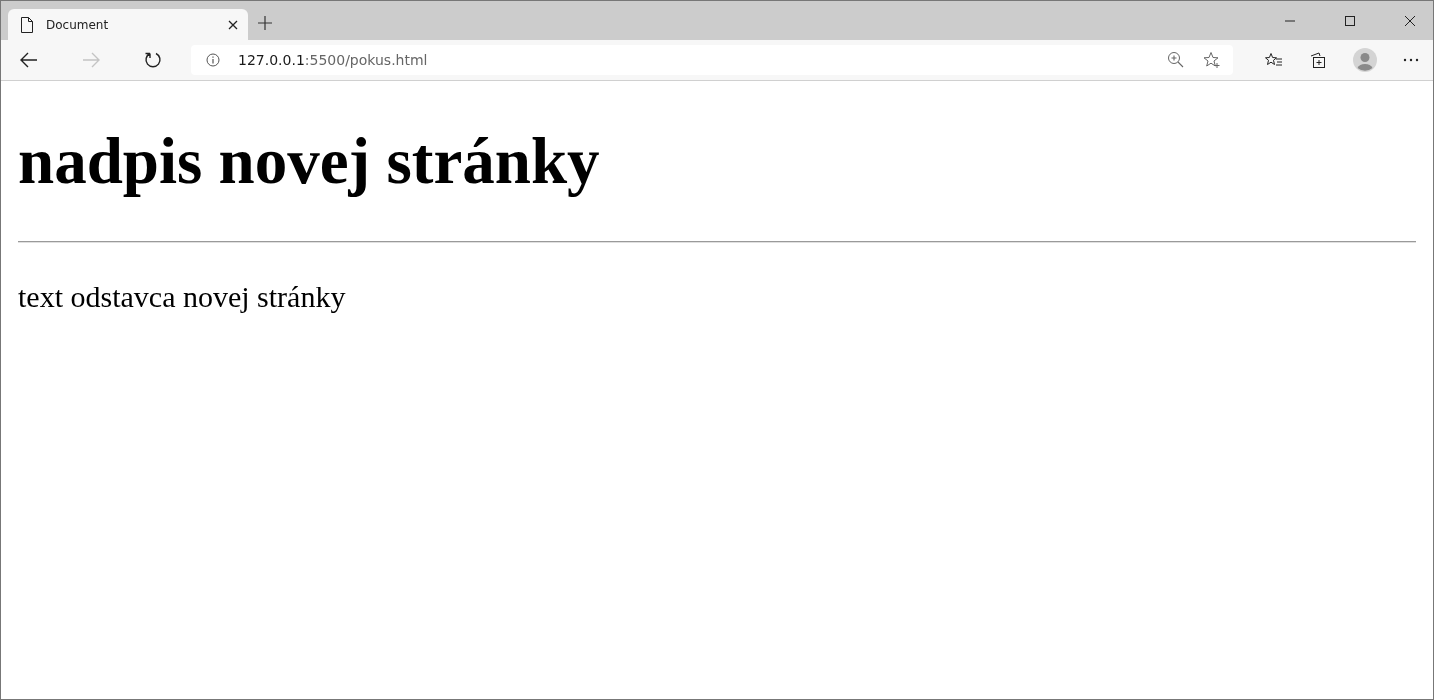 The width and height of the screenshot is (1434, 700). Describe the element at coordinates (309, 161) in the screenshot. I see `page-heading: nadpis novej stránky` at that location.